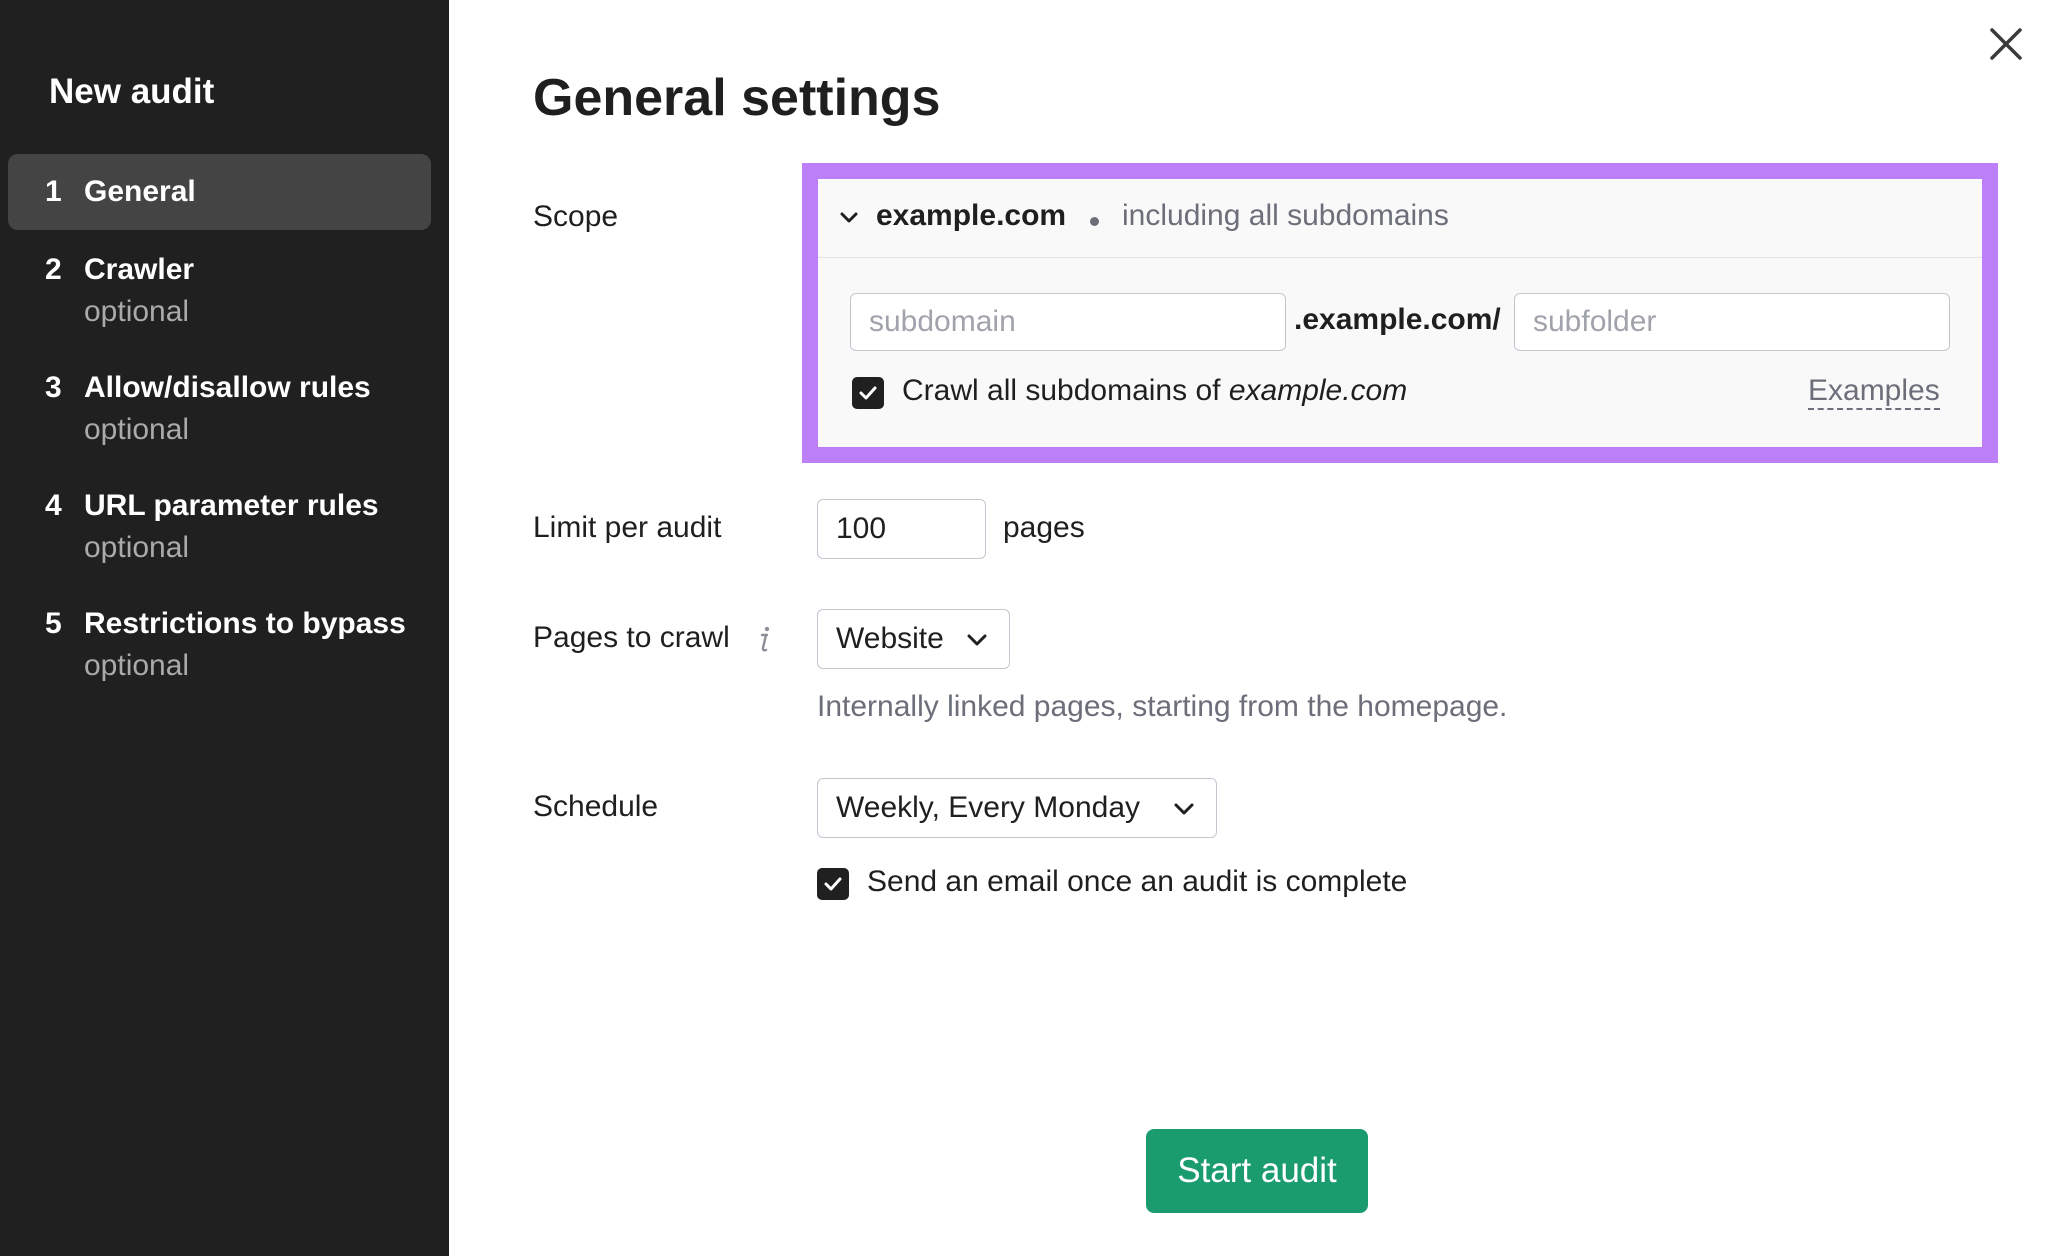  Describe the element at coordinates (219, 646) in the screenshot. I see `sidebar-step-restrictions-to-bypass: 5 Restrictions to bypass optional` at that location.